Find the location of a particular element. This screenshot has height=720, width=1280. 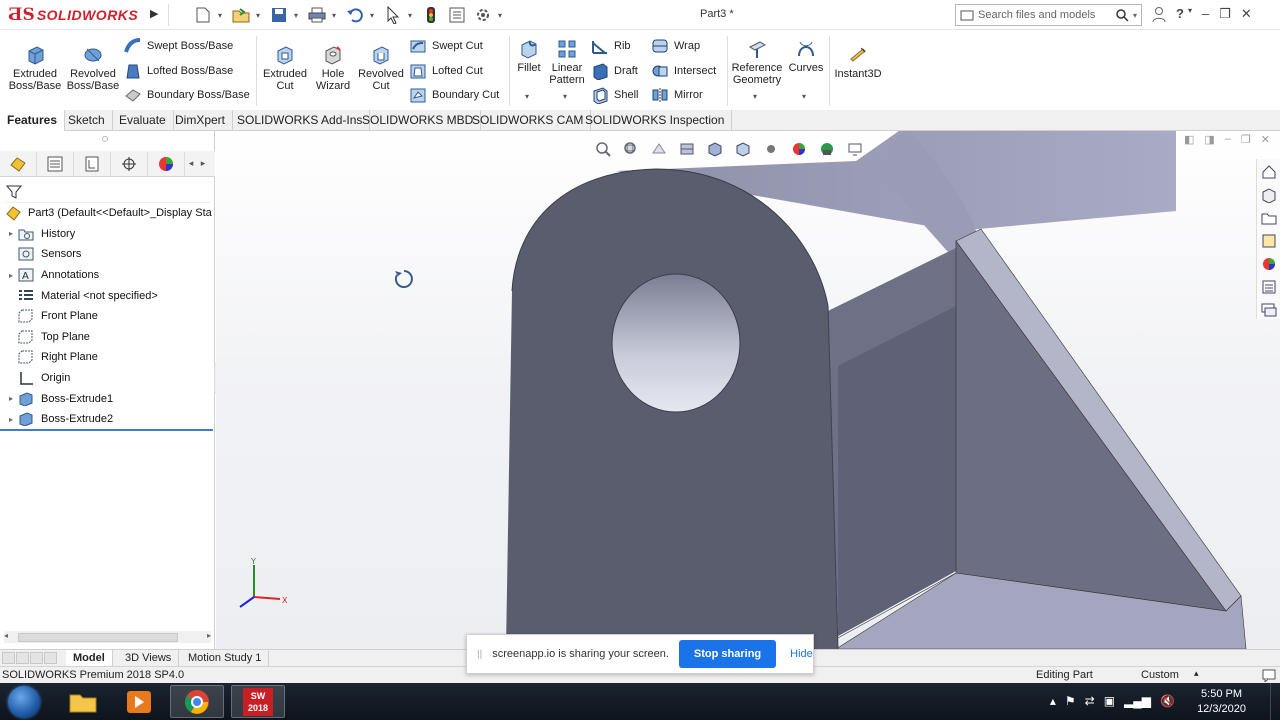

tree-item-top-plane: Top Plane is located at coordinates (107, 337).